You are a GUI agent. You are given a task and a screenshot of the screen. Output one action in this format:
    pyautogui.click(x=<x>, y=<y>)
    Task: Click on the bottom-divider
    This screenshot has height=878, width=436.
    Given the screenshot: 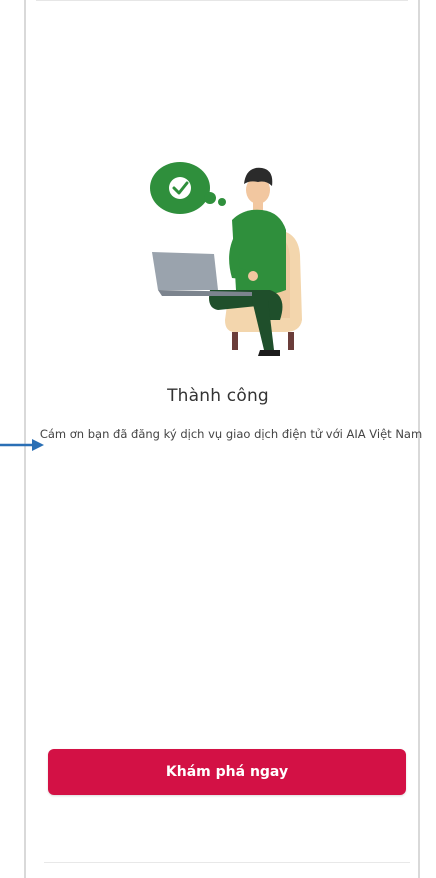 What is the action you would take?
    pyautogui.click(x=227, y=862)
    